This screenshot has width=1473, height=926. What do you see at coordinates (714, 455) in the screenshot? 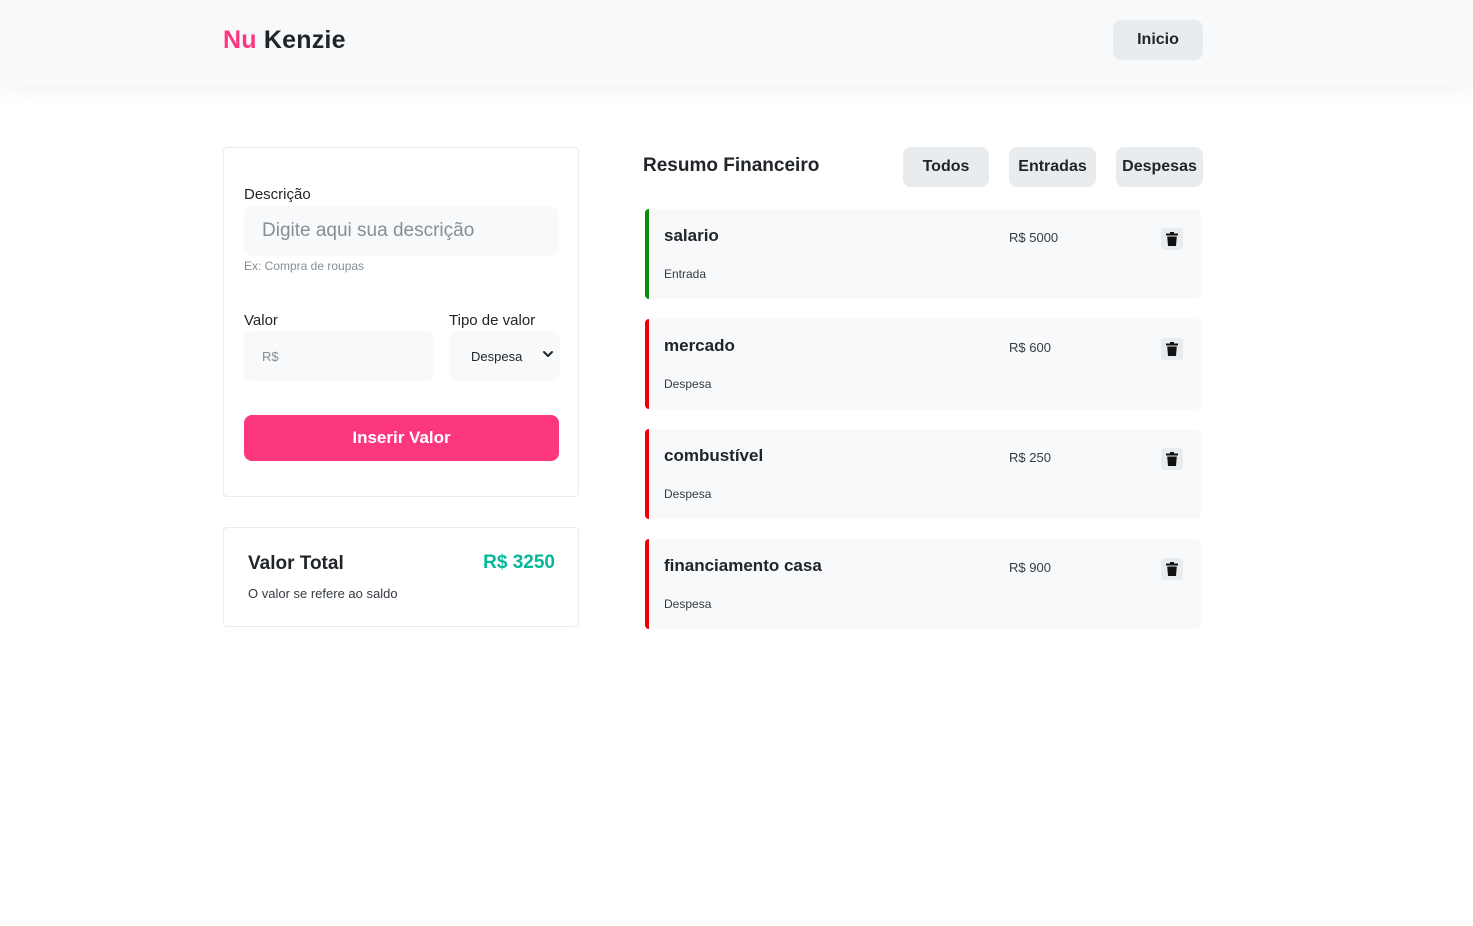
I see `entry-name: combustível` at bounding box center [714, 455].